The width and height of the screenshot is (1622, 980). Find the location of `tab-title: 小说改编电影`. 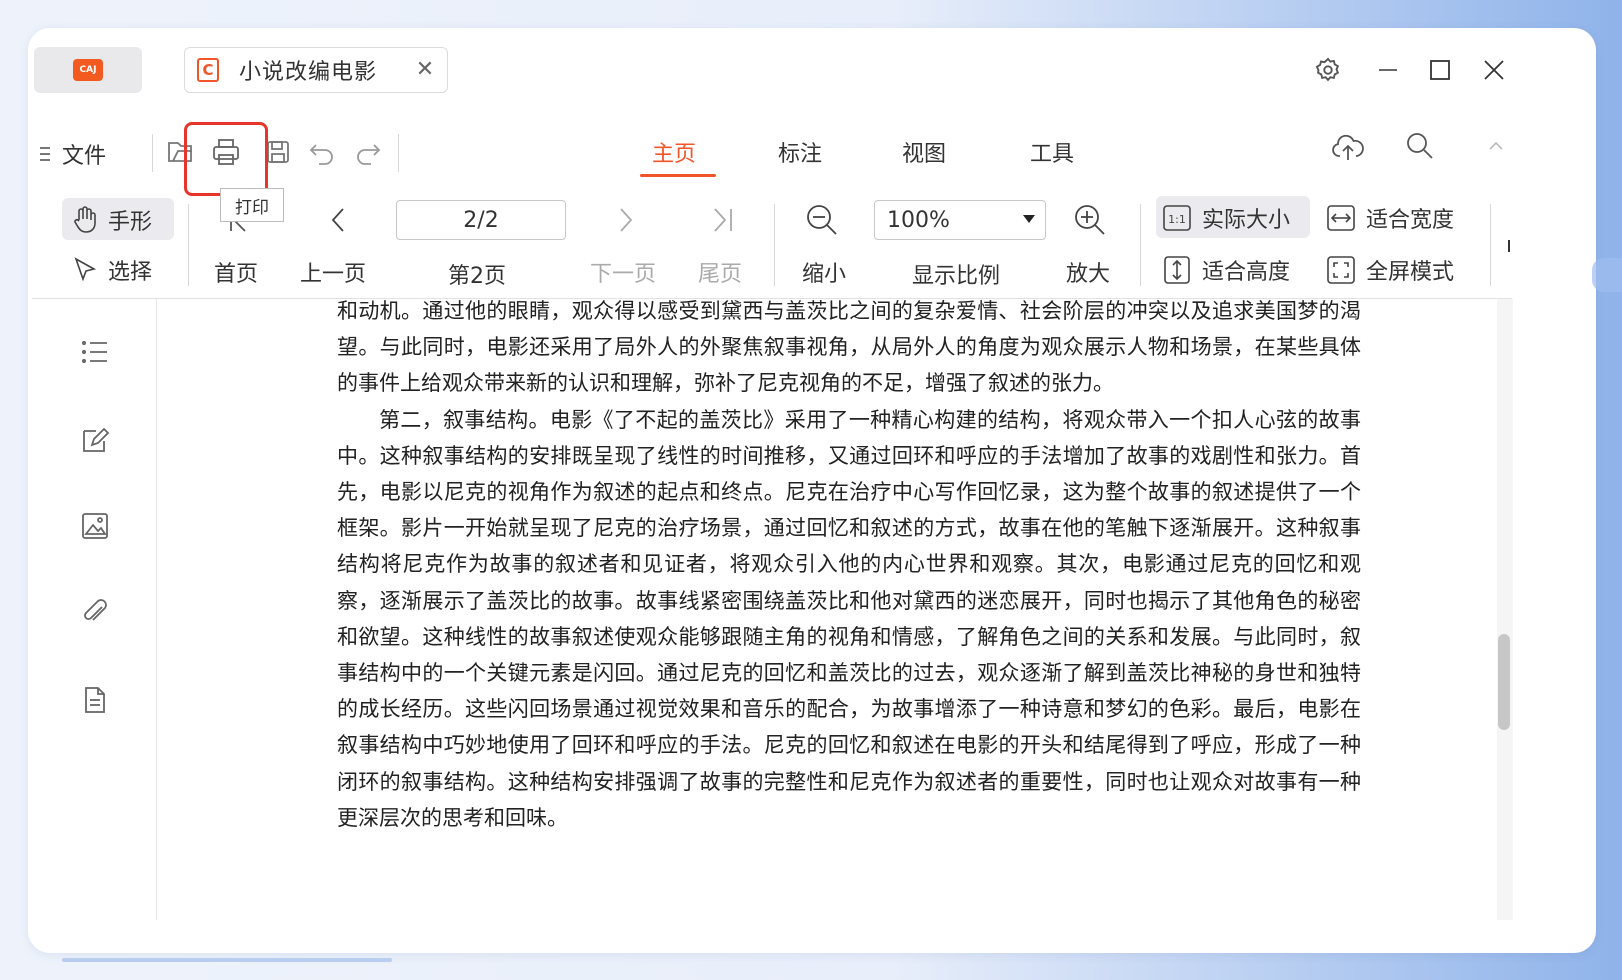

tab-title: 小说改编电影 is located at coordinates (308, 72).